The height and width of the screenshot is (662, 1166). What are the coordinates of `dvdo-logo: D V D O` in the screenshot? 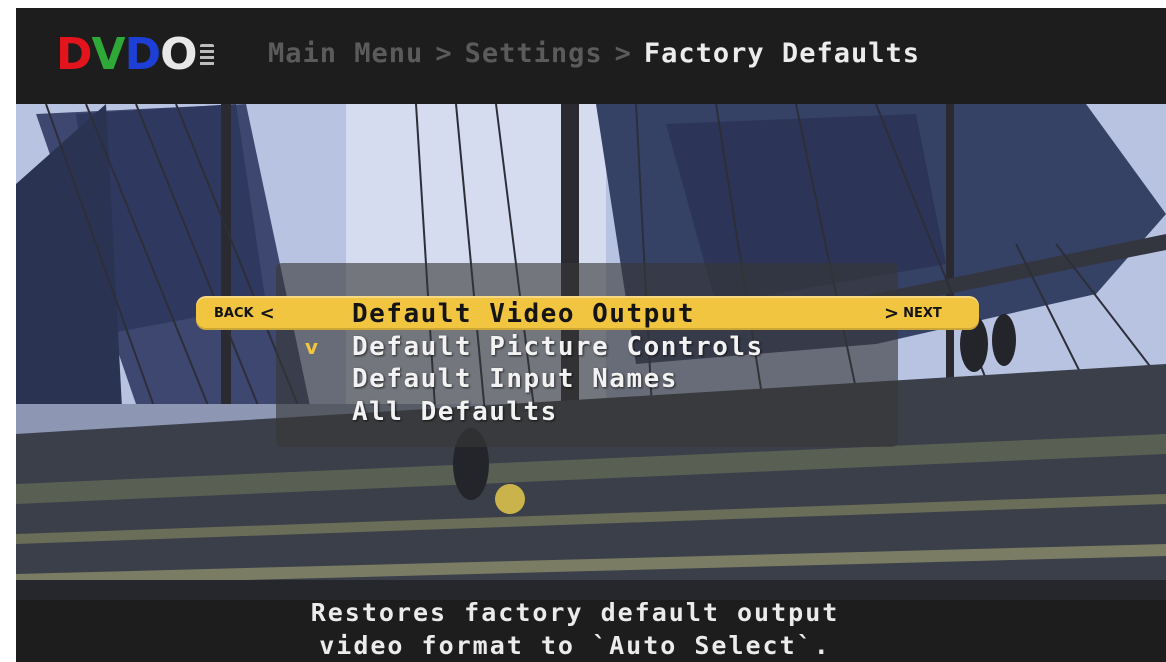 It's located at (135, 54).